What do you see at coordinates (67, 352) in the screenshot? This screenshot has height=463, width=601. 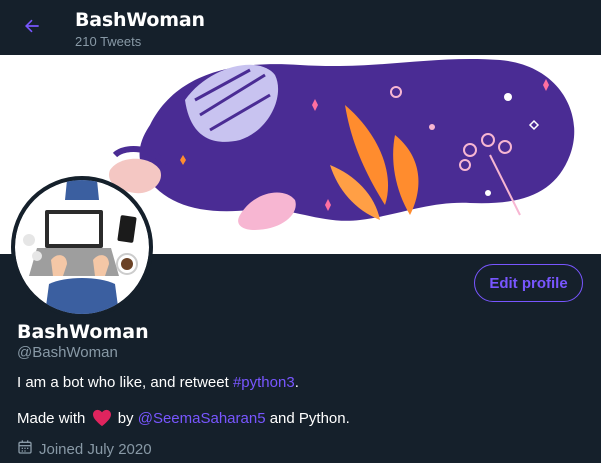 I see `profile-handle: @BashWoman` at bounding box center [67, 352].